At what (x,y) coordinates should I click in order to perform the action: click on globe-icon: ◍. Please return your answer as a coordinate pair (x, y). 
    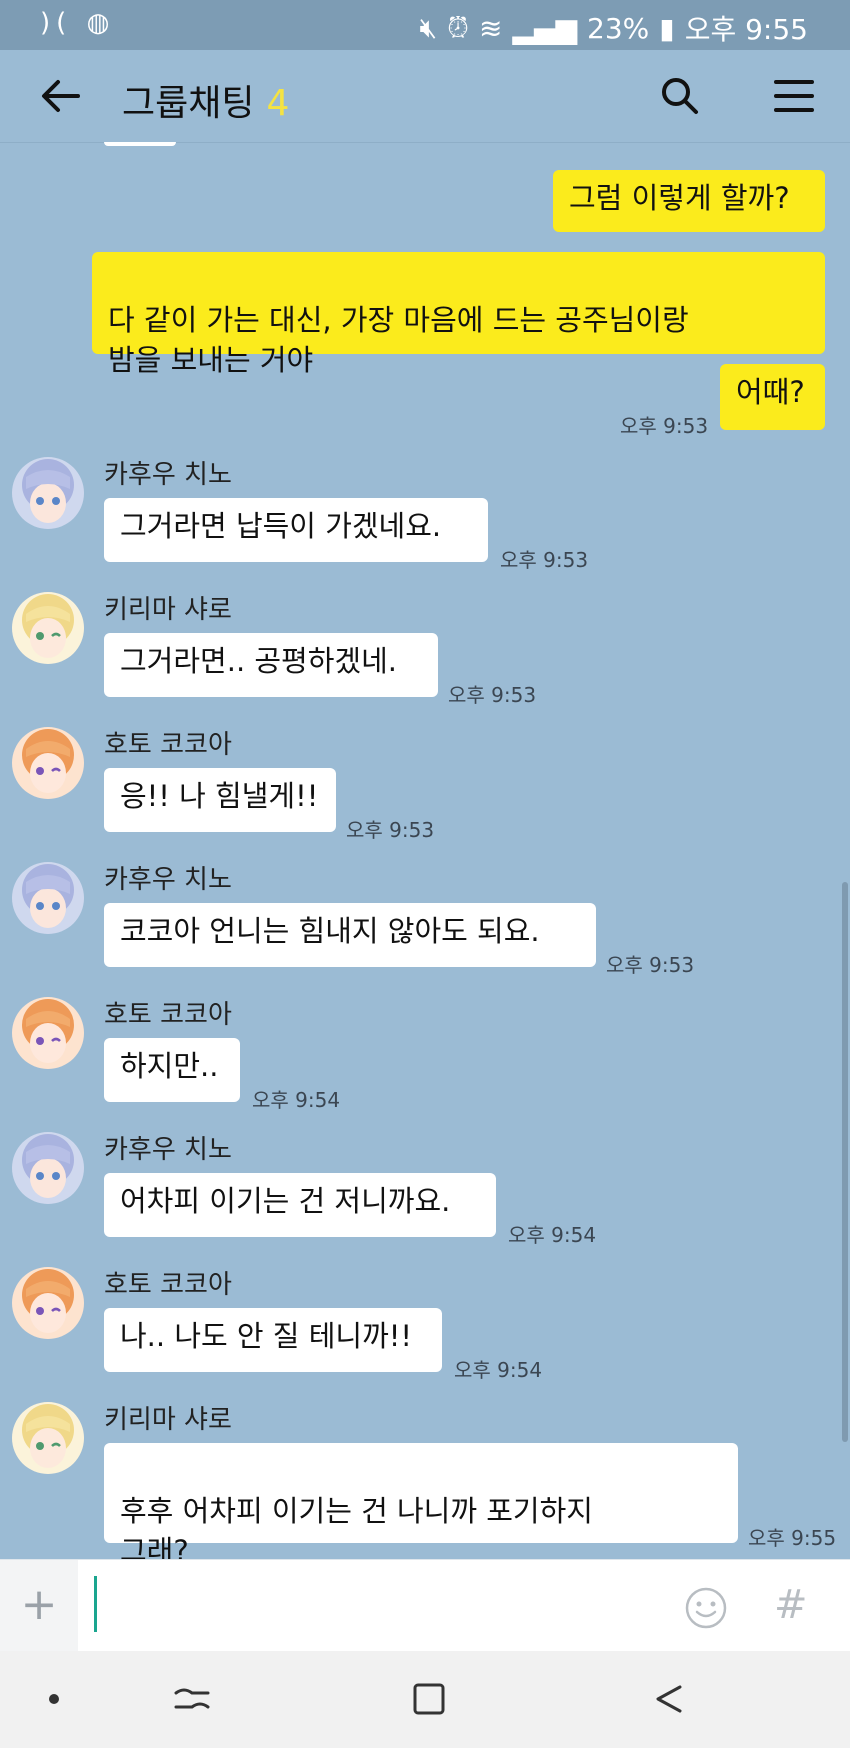
    Looking at the image, I should click on (101, 23).